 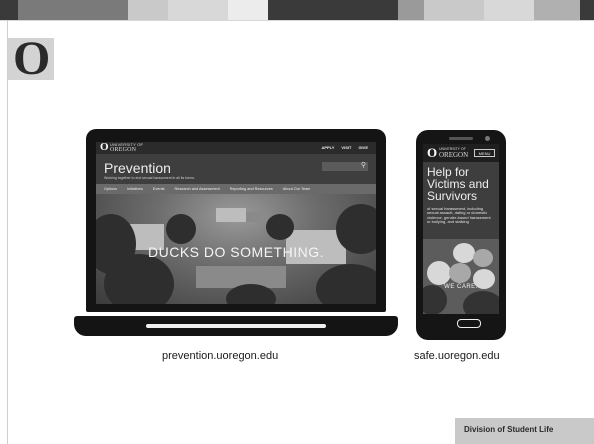 I want to click on nav-options: Options, so click(x=110, y=189).